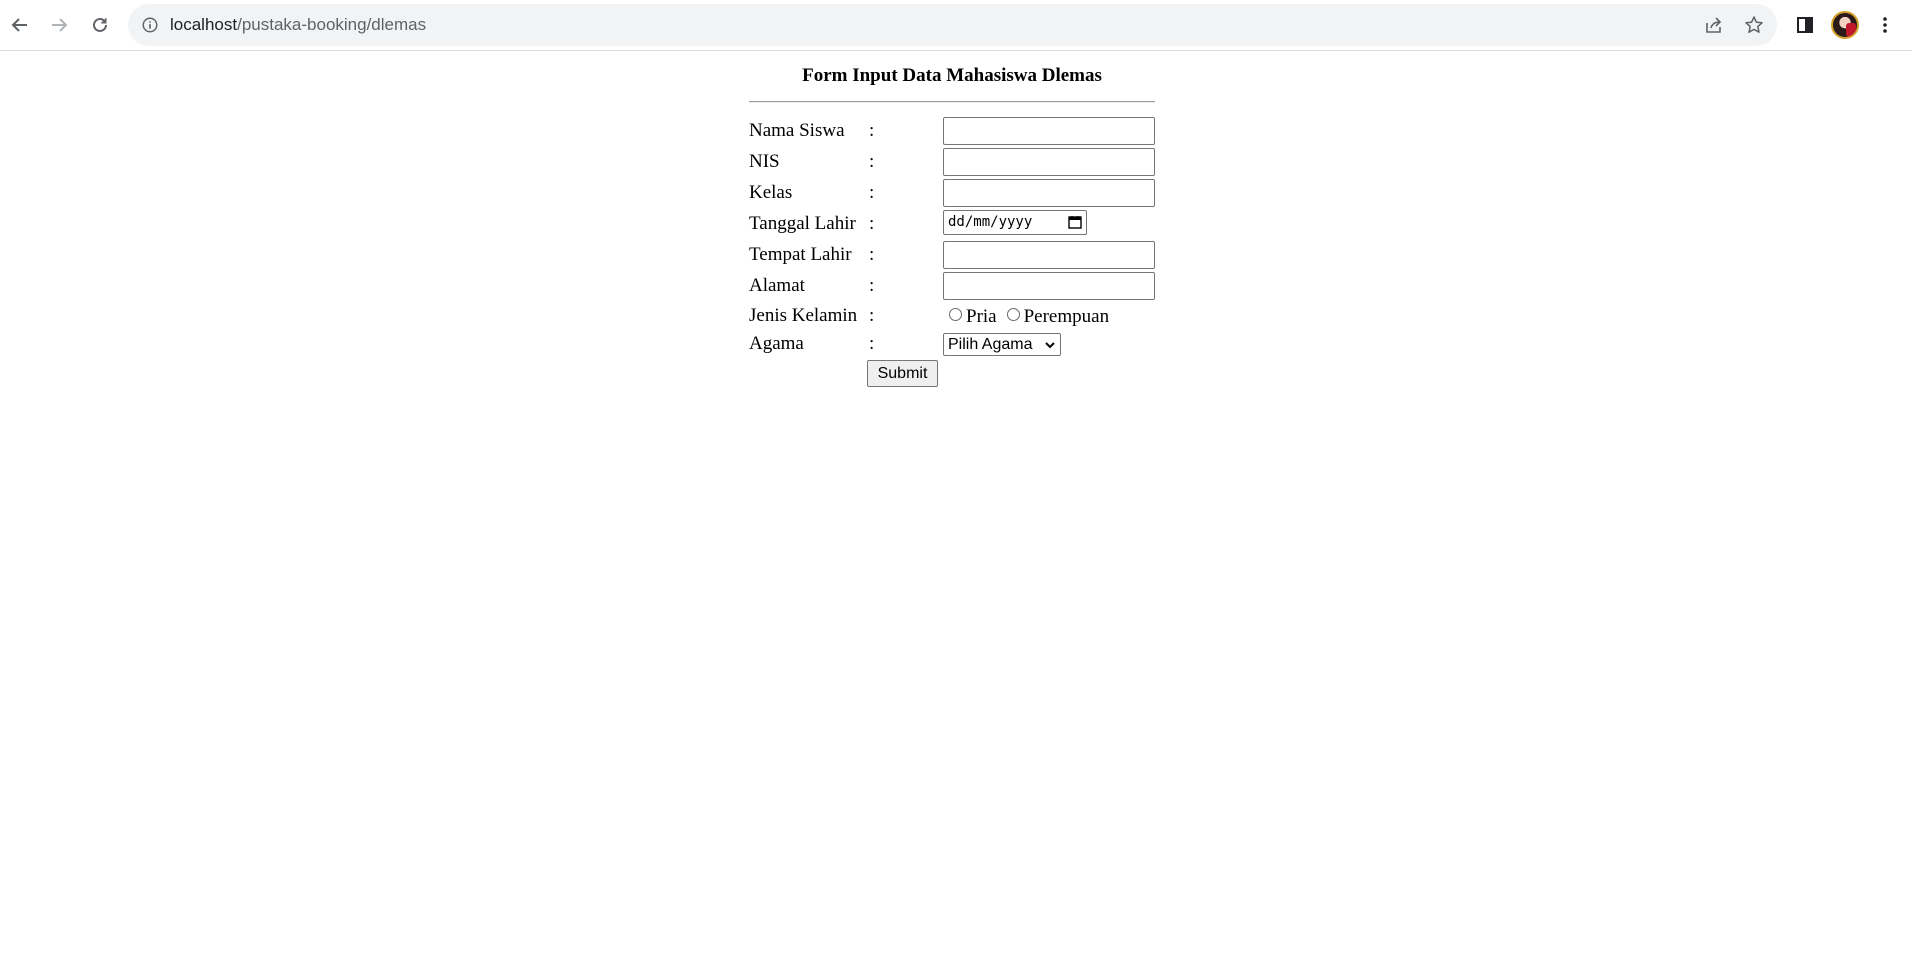  Describe the element at coordinates (1049, 162) in the screenshot. I see `nis-input` at that location.